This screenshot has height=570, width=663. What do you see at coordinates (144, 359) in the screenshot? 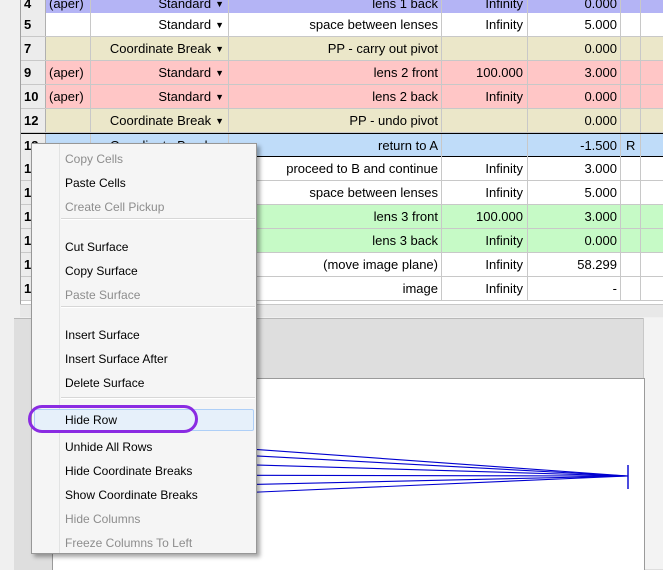
I see `menu-item-insert-surface-after: Insert Surface After` at bounding box center [144, 359].